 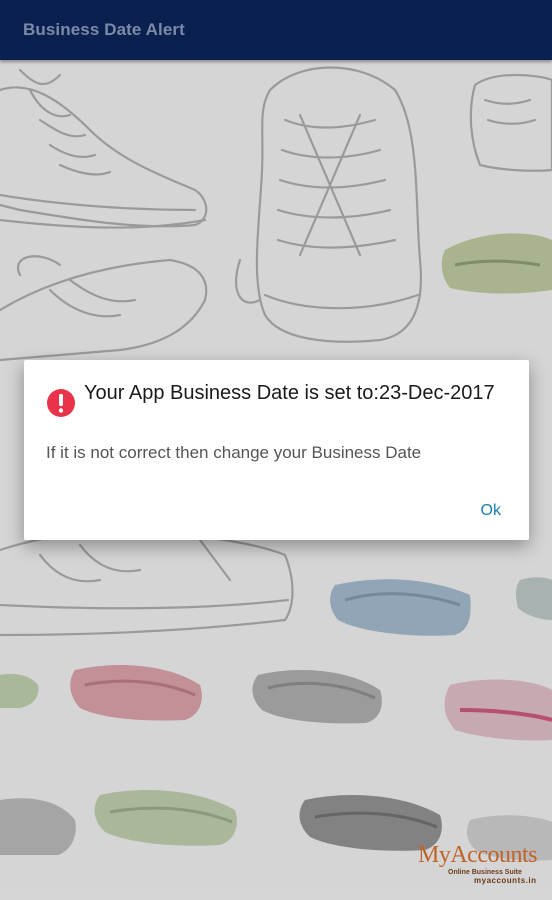 I want to click on logo-url: myaccounts.in, so click(x=505, y=880).